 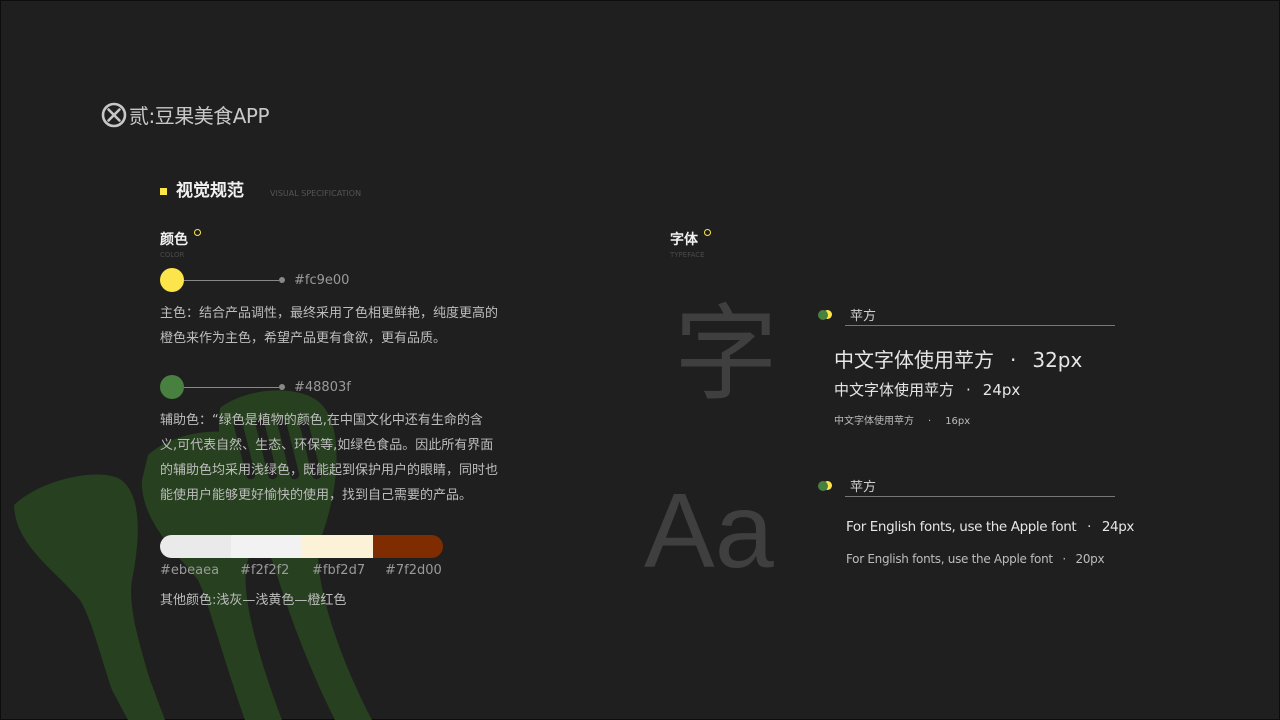 I want to click on typeface-label-text: 字体, so click(x=684, y=240).